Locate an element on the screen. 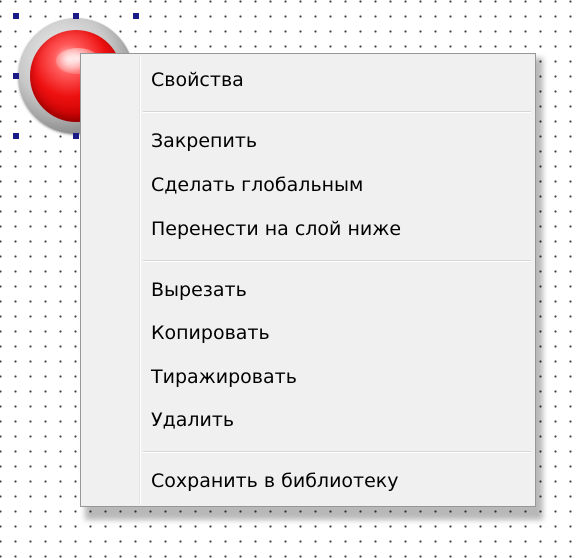 The image size is (576, 558). menu-item-copy: Копировать is located at coordinates (308, 333).